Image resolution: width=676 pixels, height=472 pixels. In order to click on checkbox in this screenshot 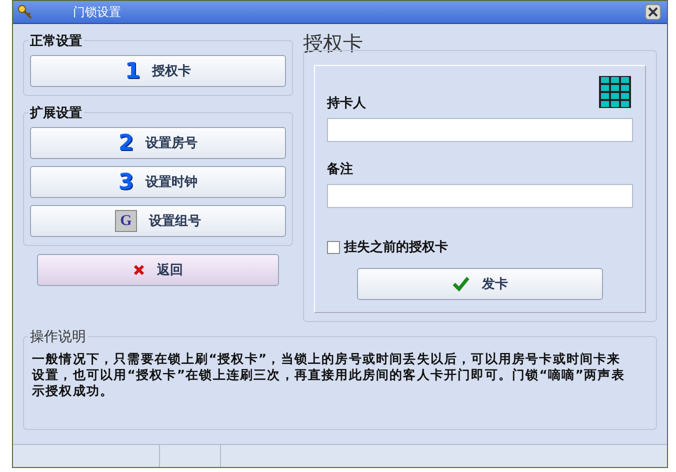, I will do `click(333, 247)`.